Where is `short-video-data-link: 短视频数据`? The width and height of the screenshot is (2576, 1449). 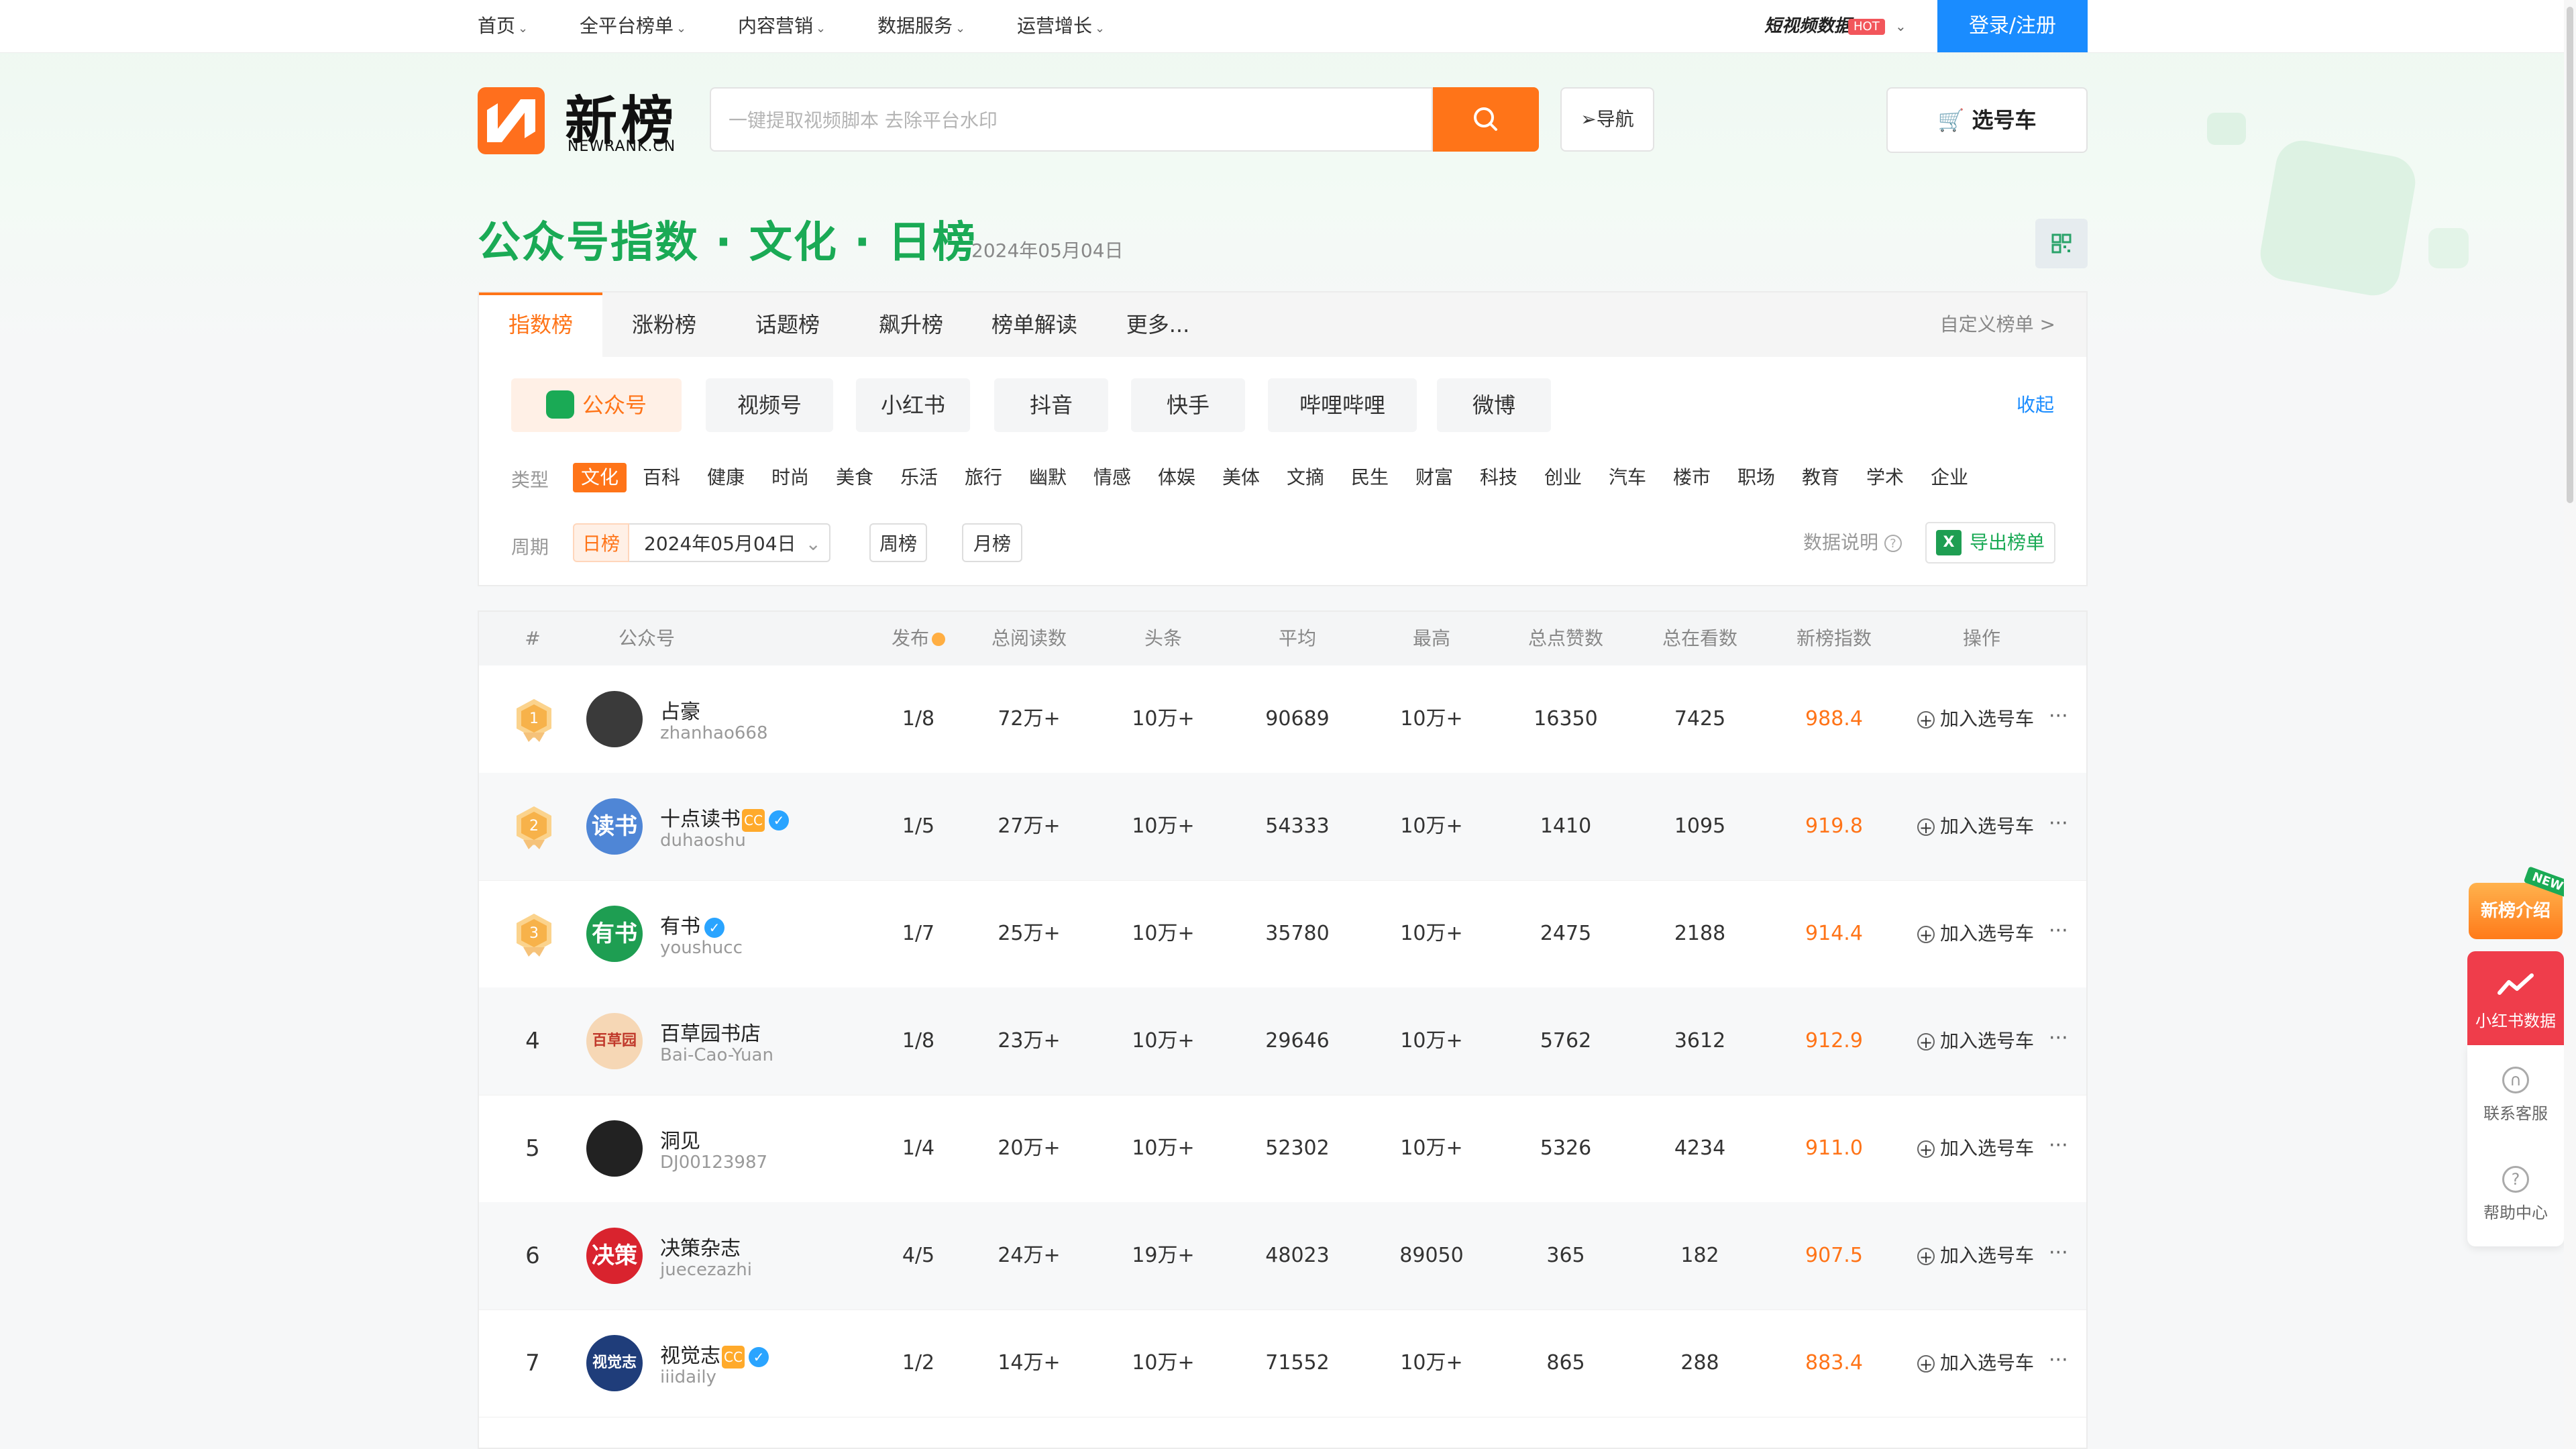
short-video-data-link: 短视频数据 is located at coordinates (1807, 26).